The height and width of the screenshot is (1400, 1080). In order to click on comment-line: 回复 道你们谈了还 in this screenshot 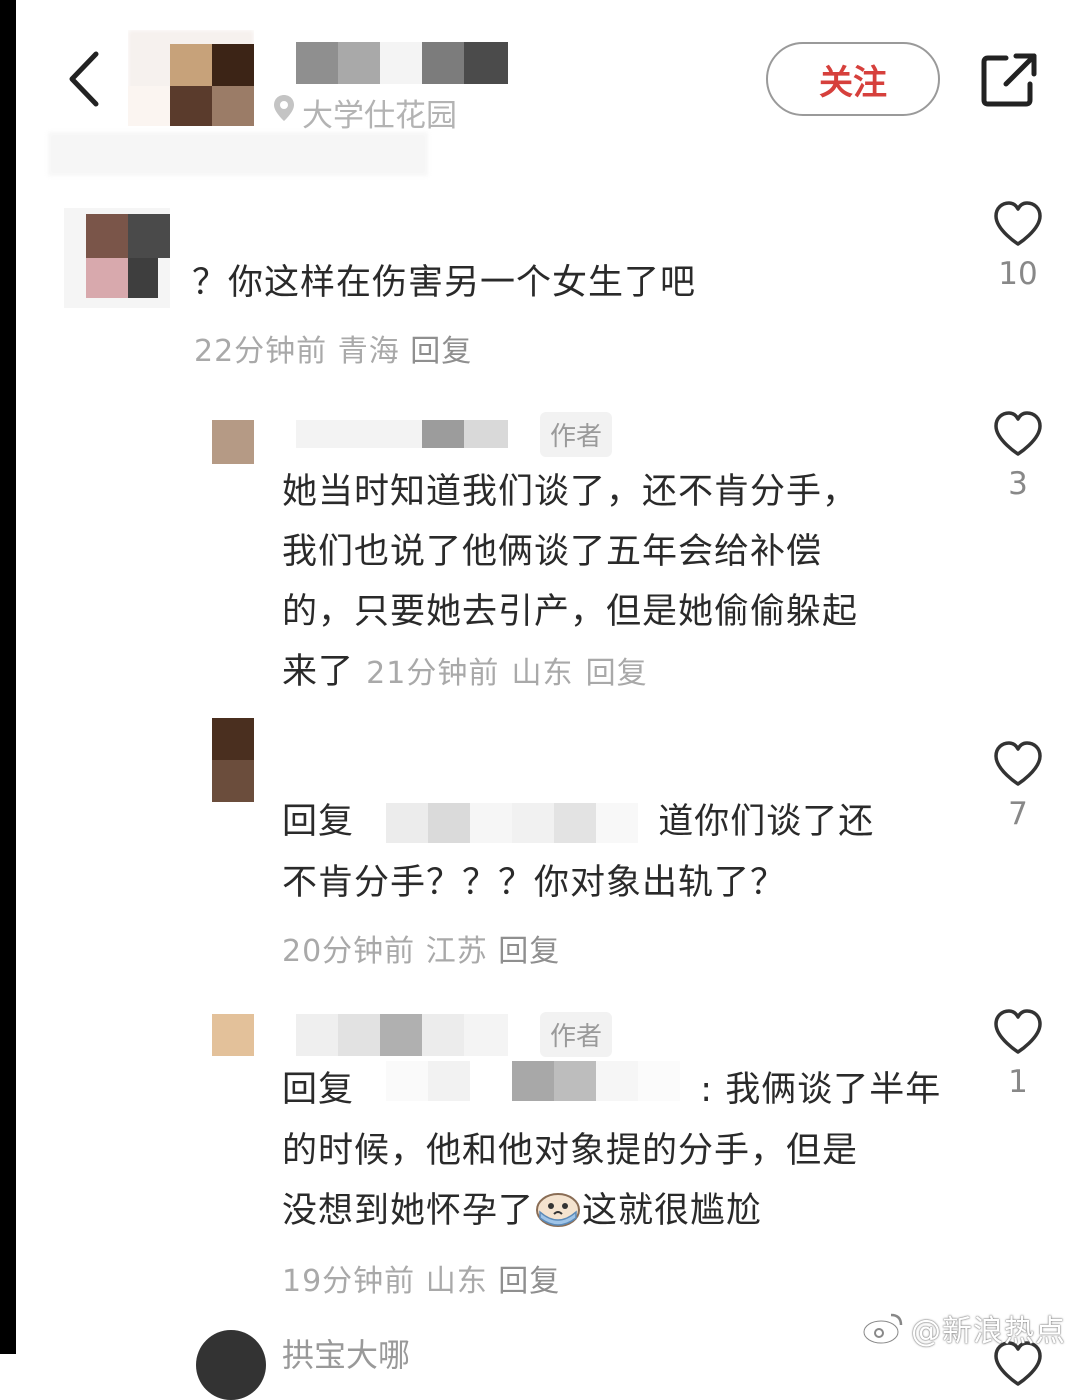, I will do `click(578, 822)`.